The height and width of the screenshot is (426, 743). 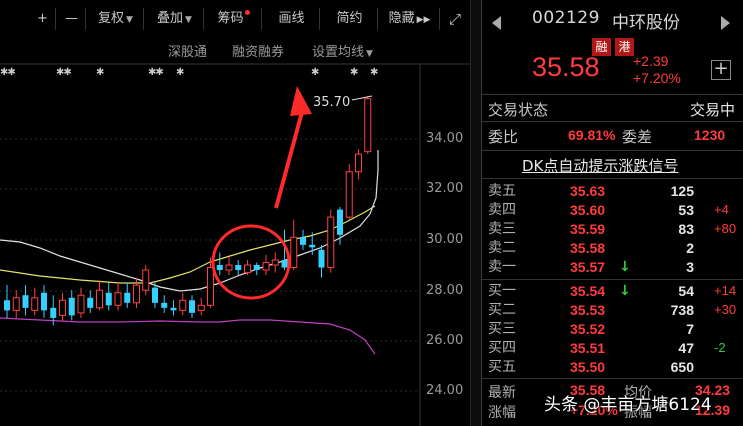 What do you see at coordinates (301, 101) in the screenshot?
I see `annotation-arrow-head-icon` at bounding box center [301, 101].